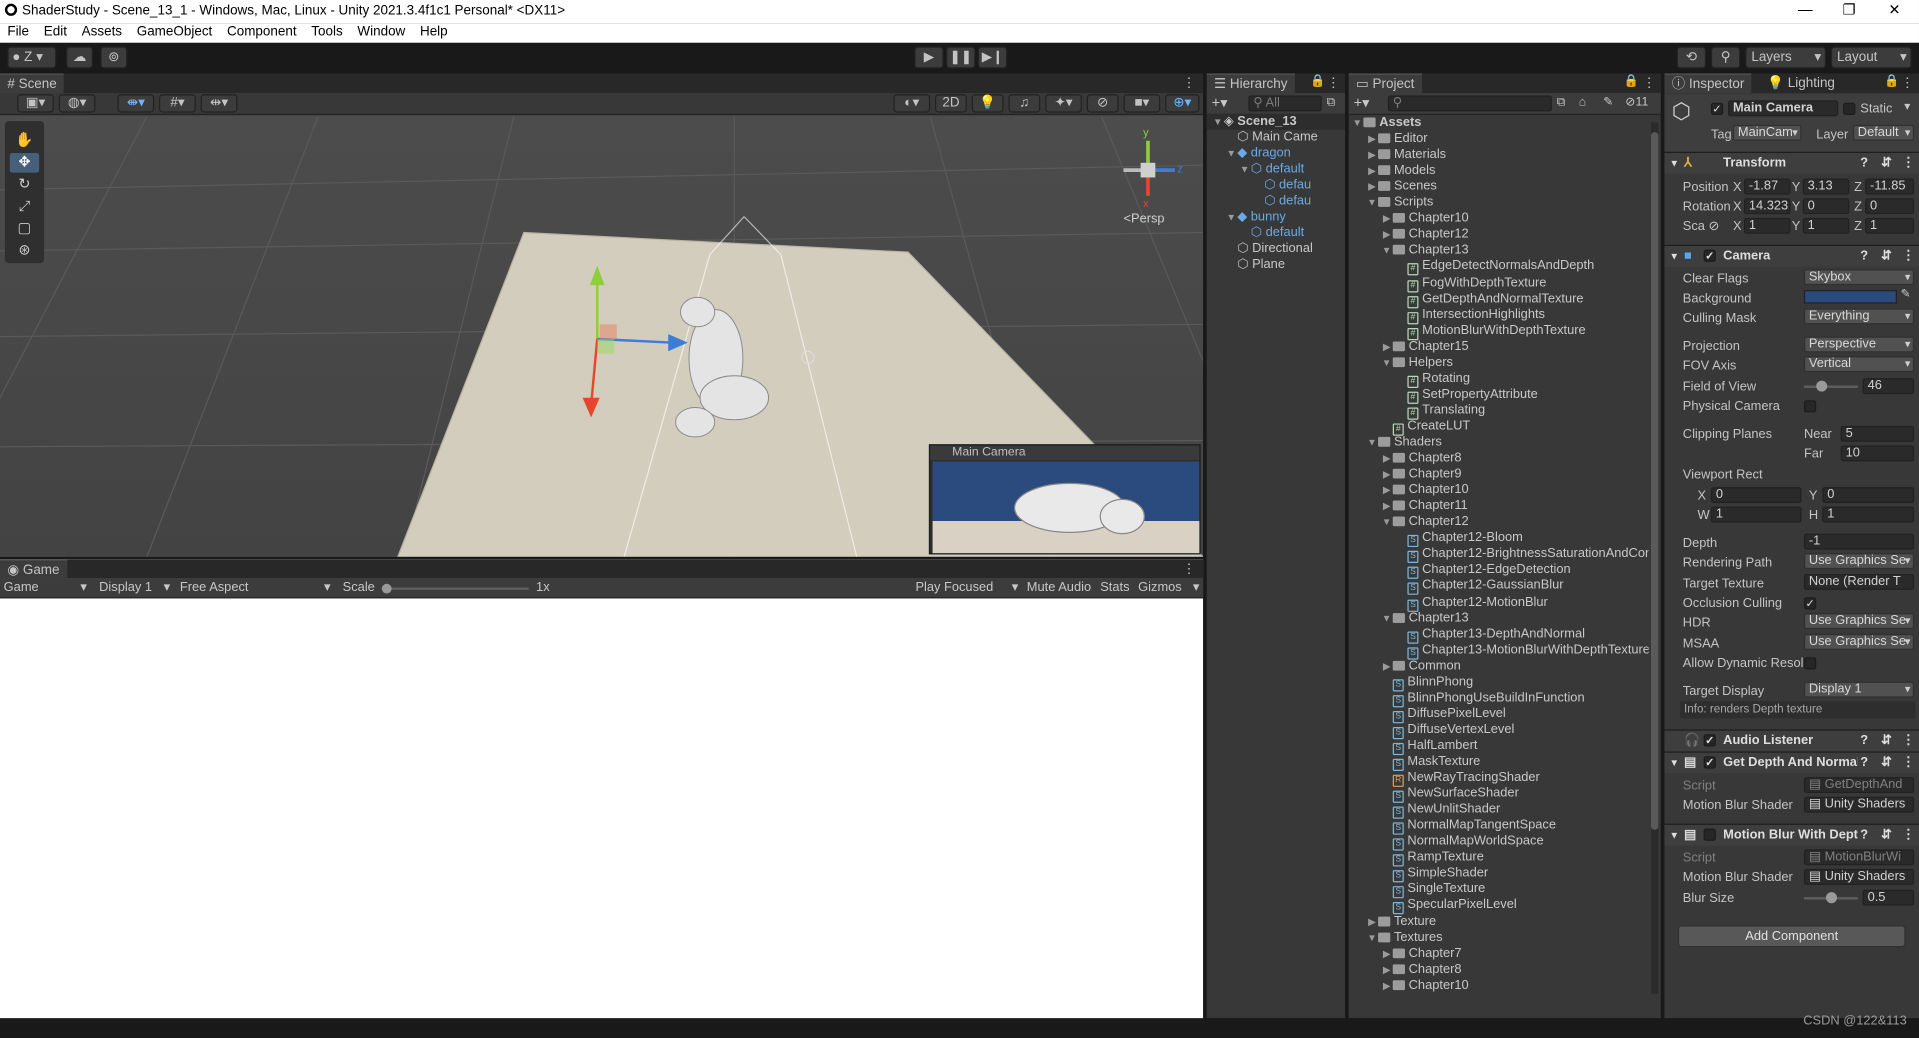 The height and width of the screenshot is (1038, 1919). I want to click on get-depth-checkbox: ✓, so click(1709, 762).